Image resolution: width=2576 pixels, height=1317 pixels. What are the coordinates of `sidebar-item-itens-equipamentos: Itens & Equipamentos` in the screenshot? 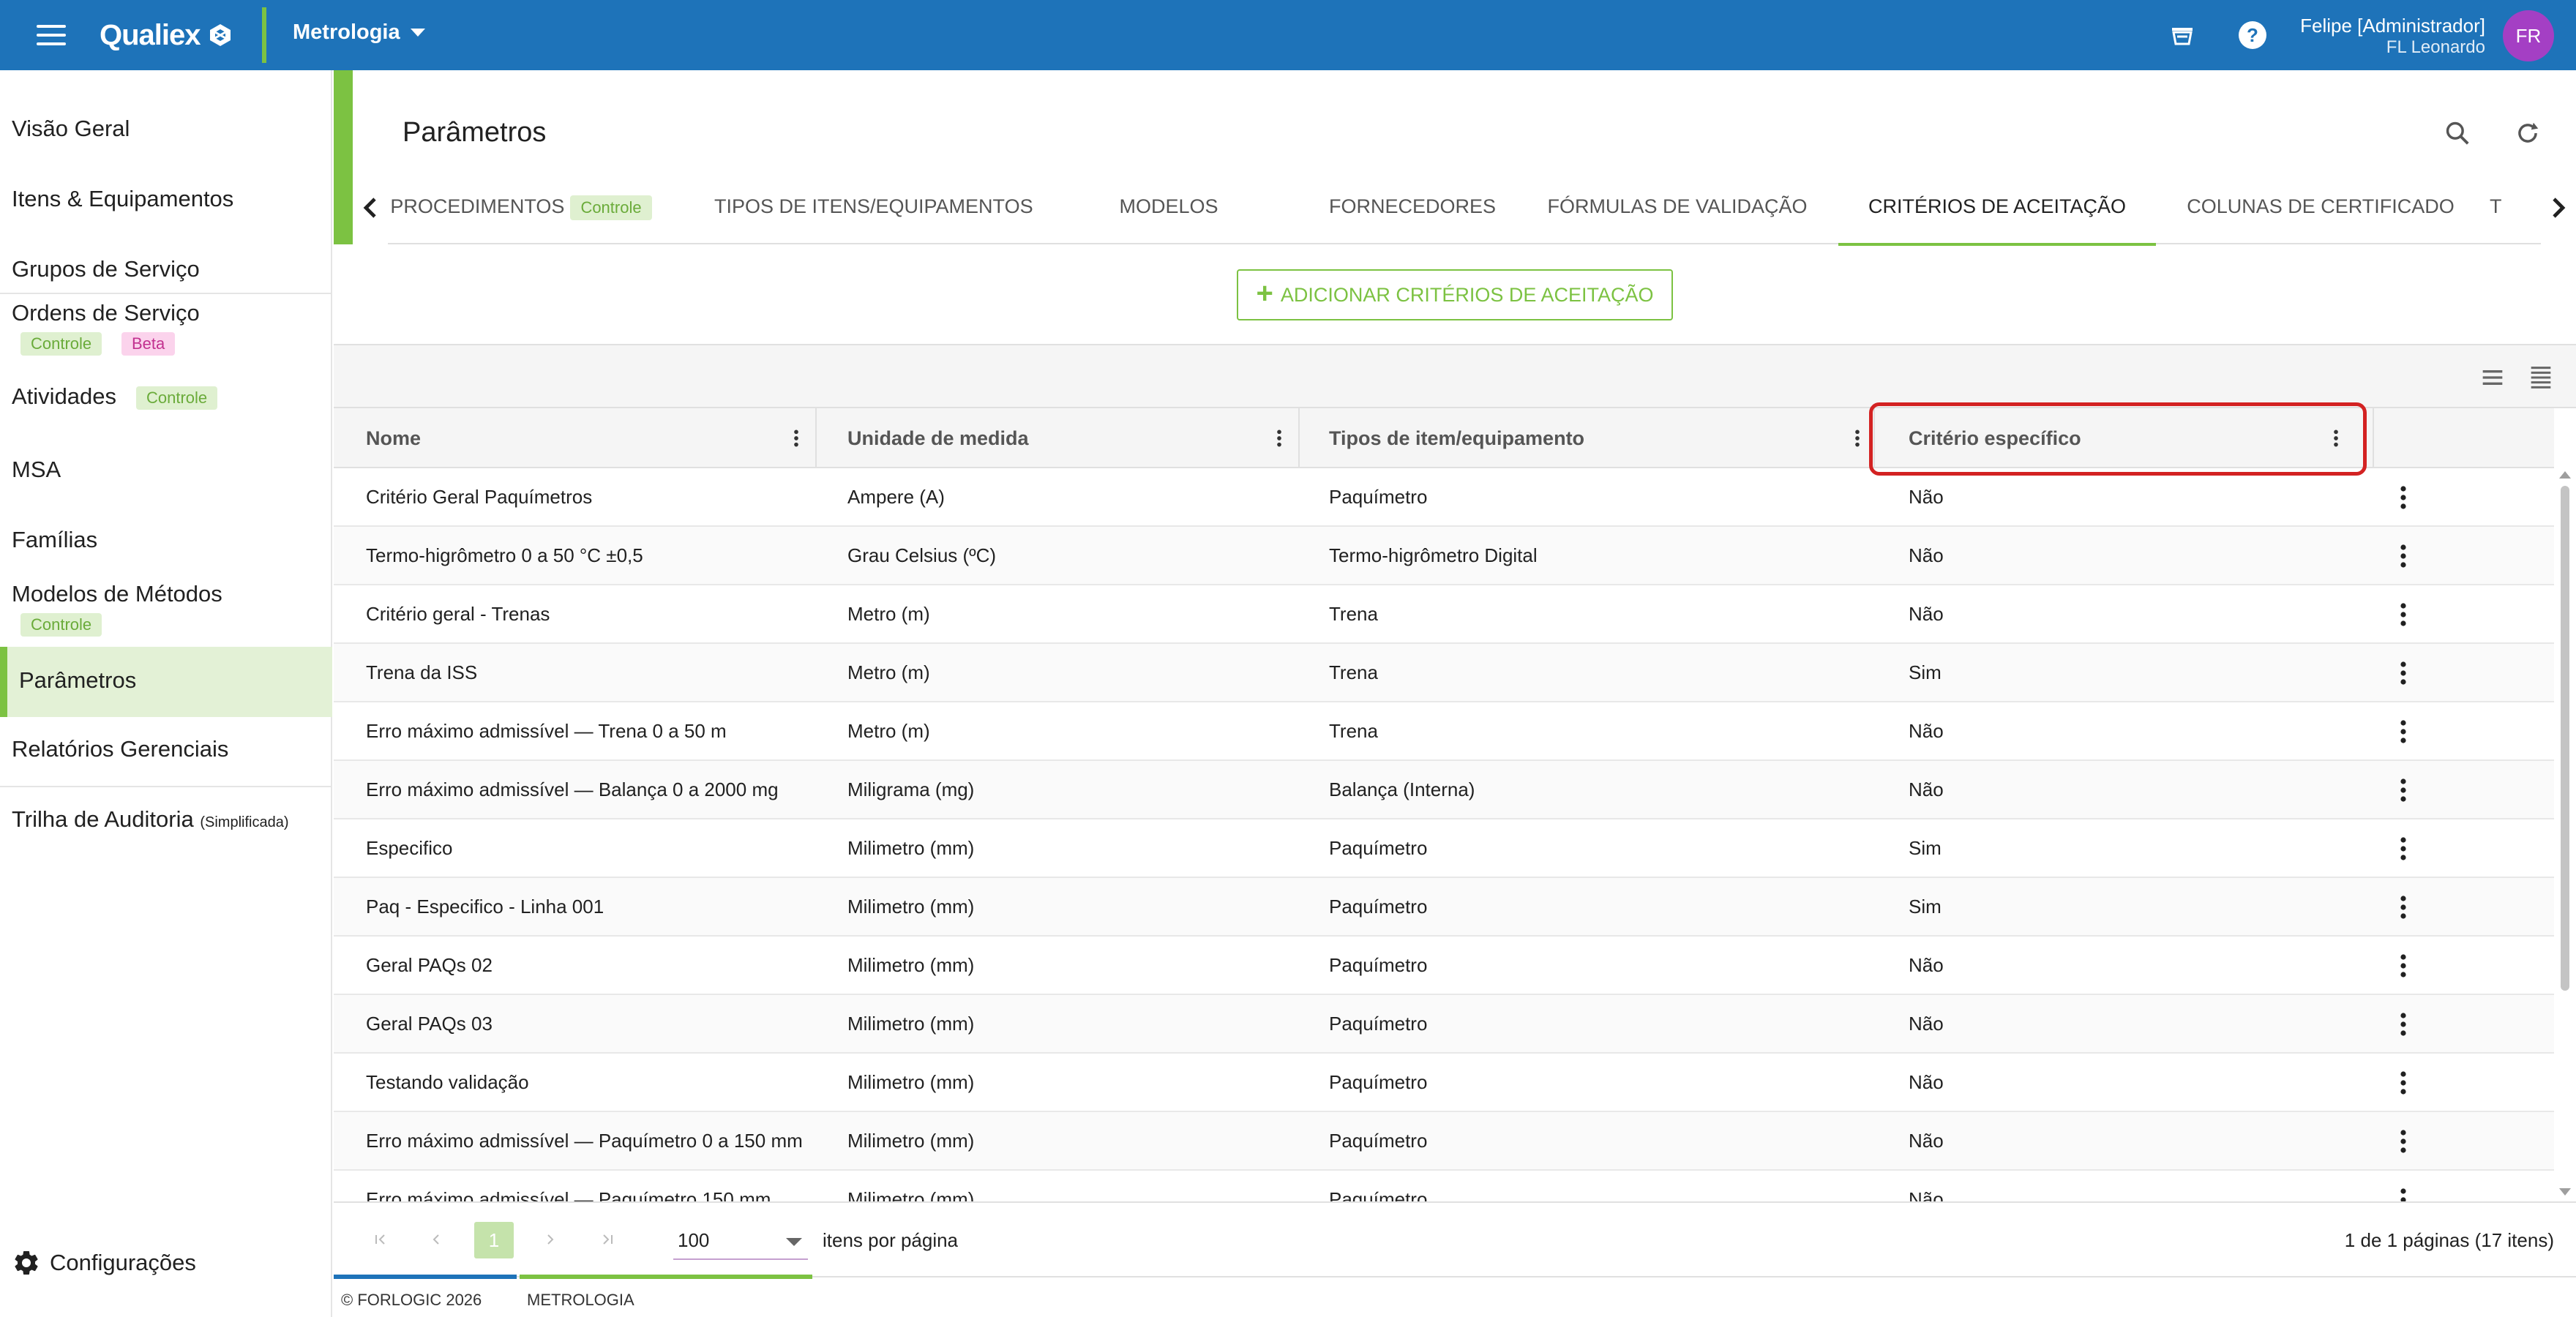 It's located at (166, 199).